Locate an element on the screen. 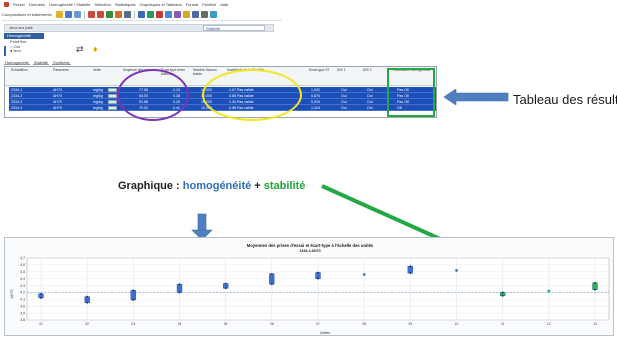  column-header: Unité is located at coordinates (101, 70).